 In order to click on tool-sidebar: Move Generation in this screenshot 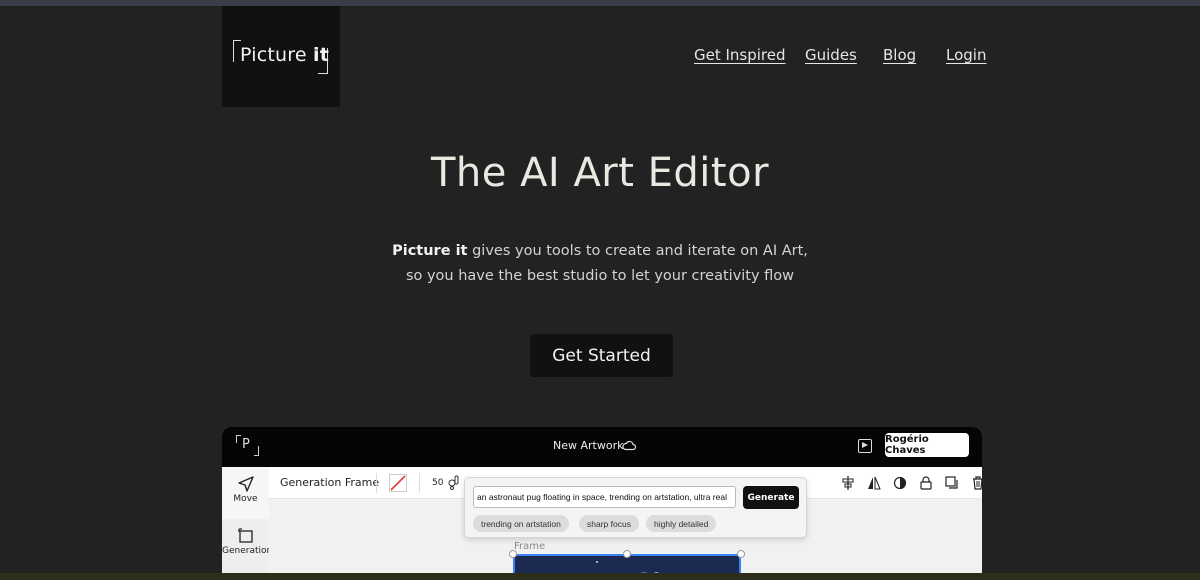, I will do `click(247, 520)`.